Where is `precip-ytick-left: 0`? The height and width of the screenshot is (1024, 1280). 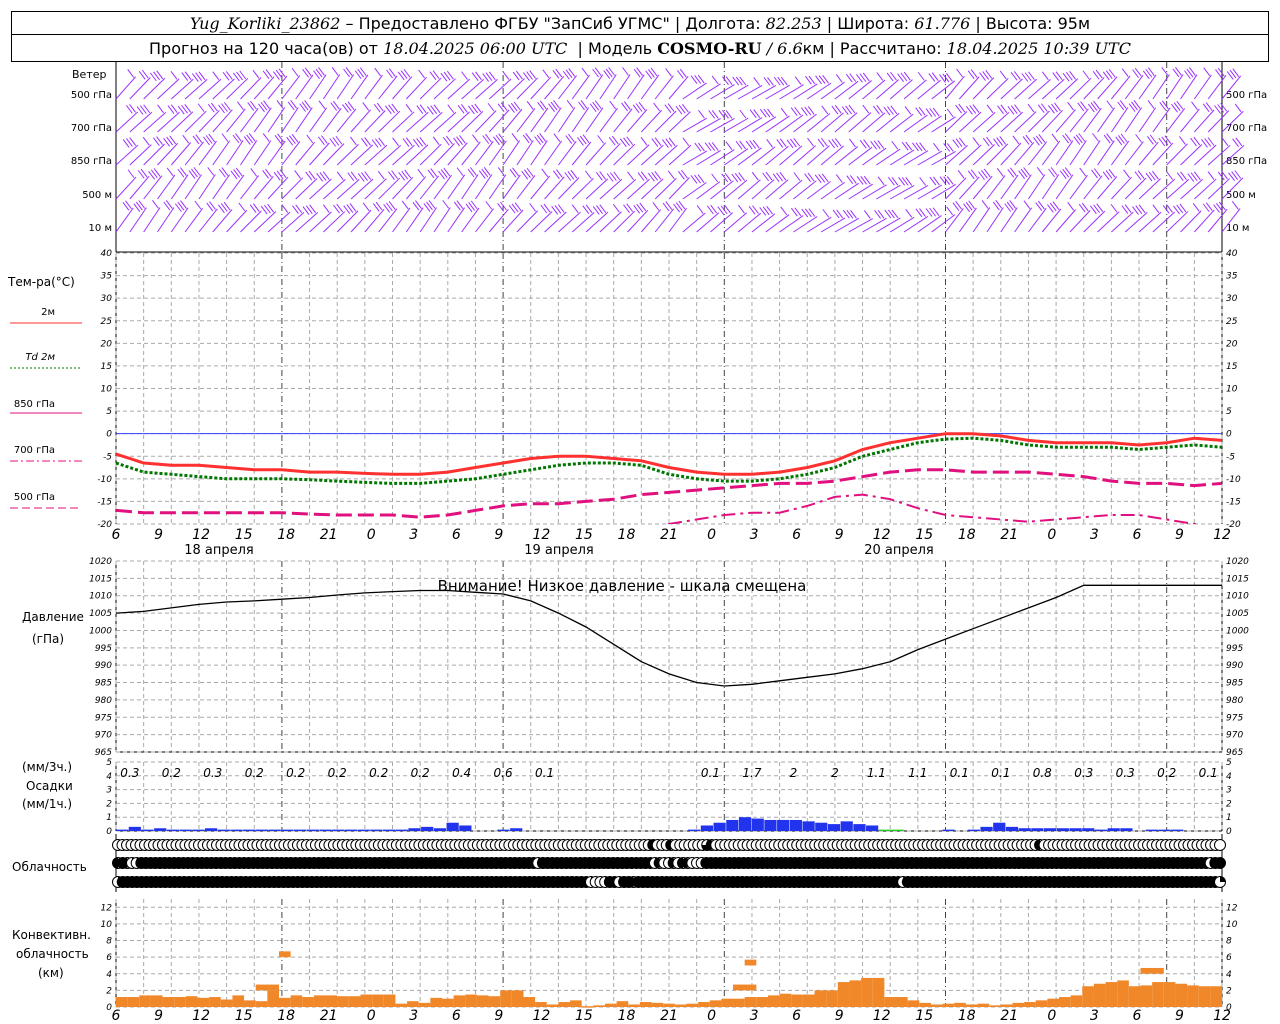
precip-ytick-left: 0 is located at coordinates (109, 832).